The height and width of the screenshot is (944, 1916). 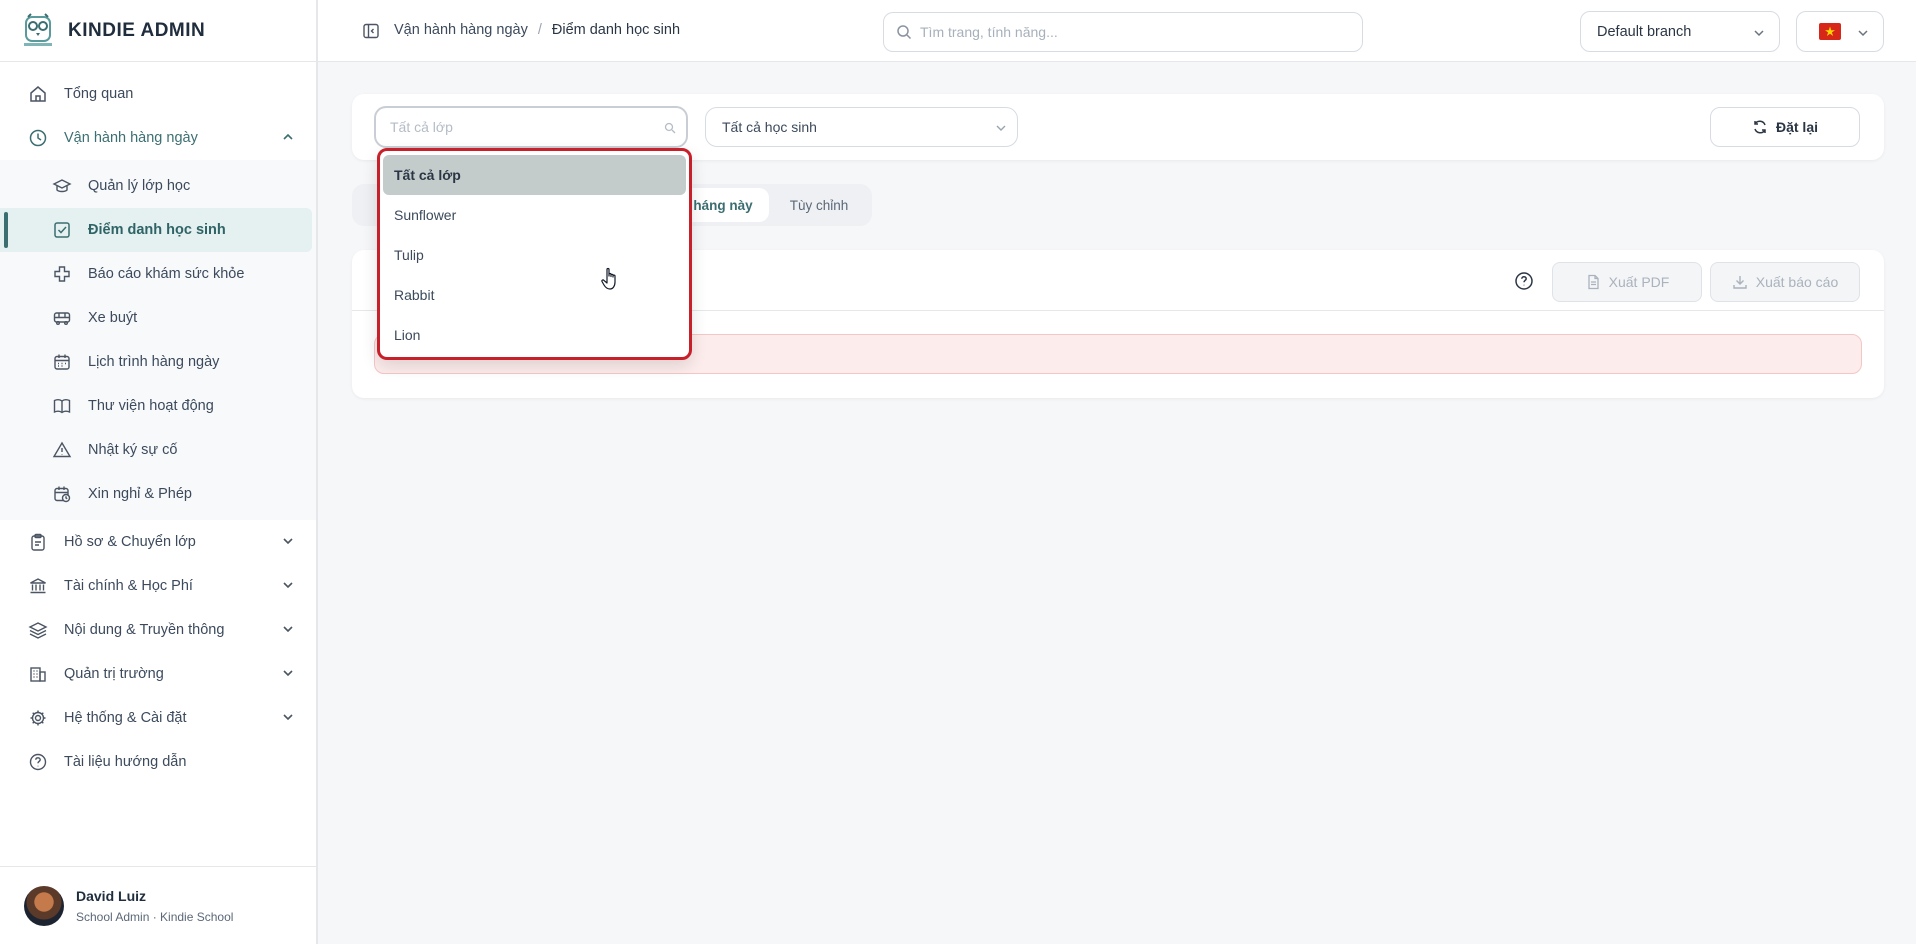 I want to click on calendar-icon, so click(x=62, y=362).